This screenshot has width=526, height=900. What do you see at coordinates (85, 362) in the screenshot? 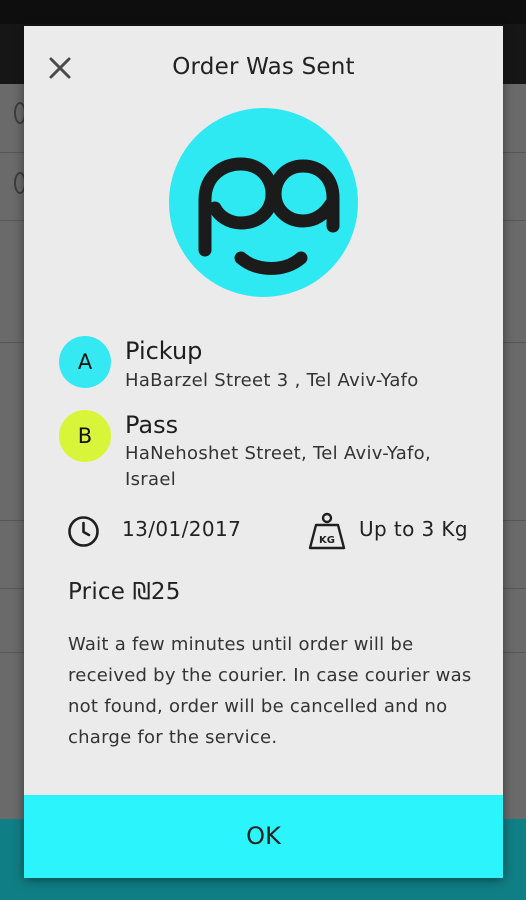
I see `pickup-marker: A` at bounding box center [85, 362].